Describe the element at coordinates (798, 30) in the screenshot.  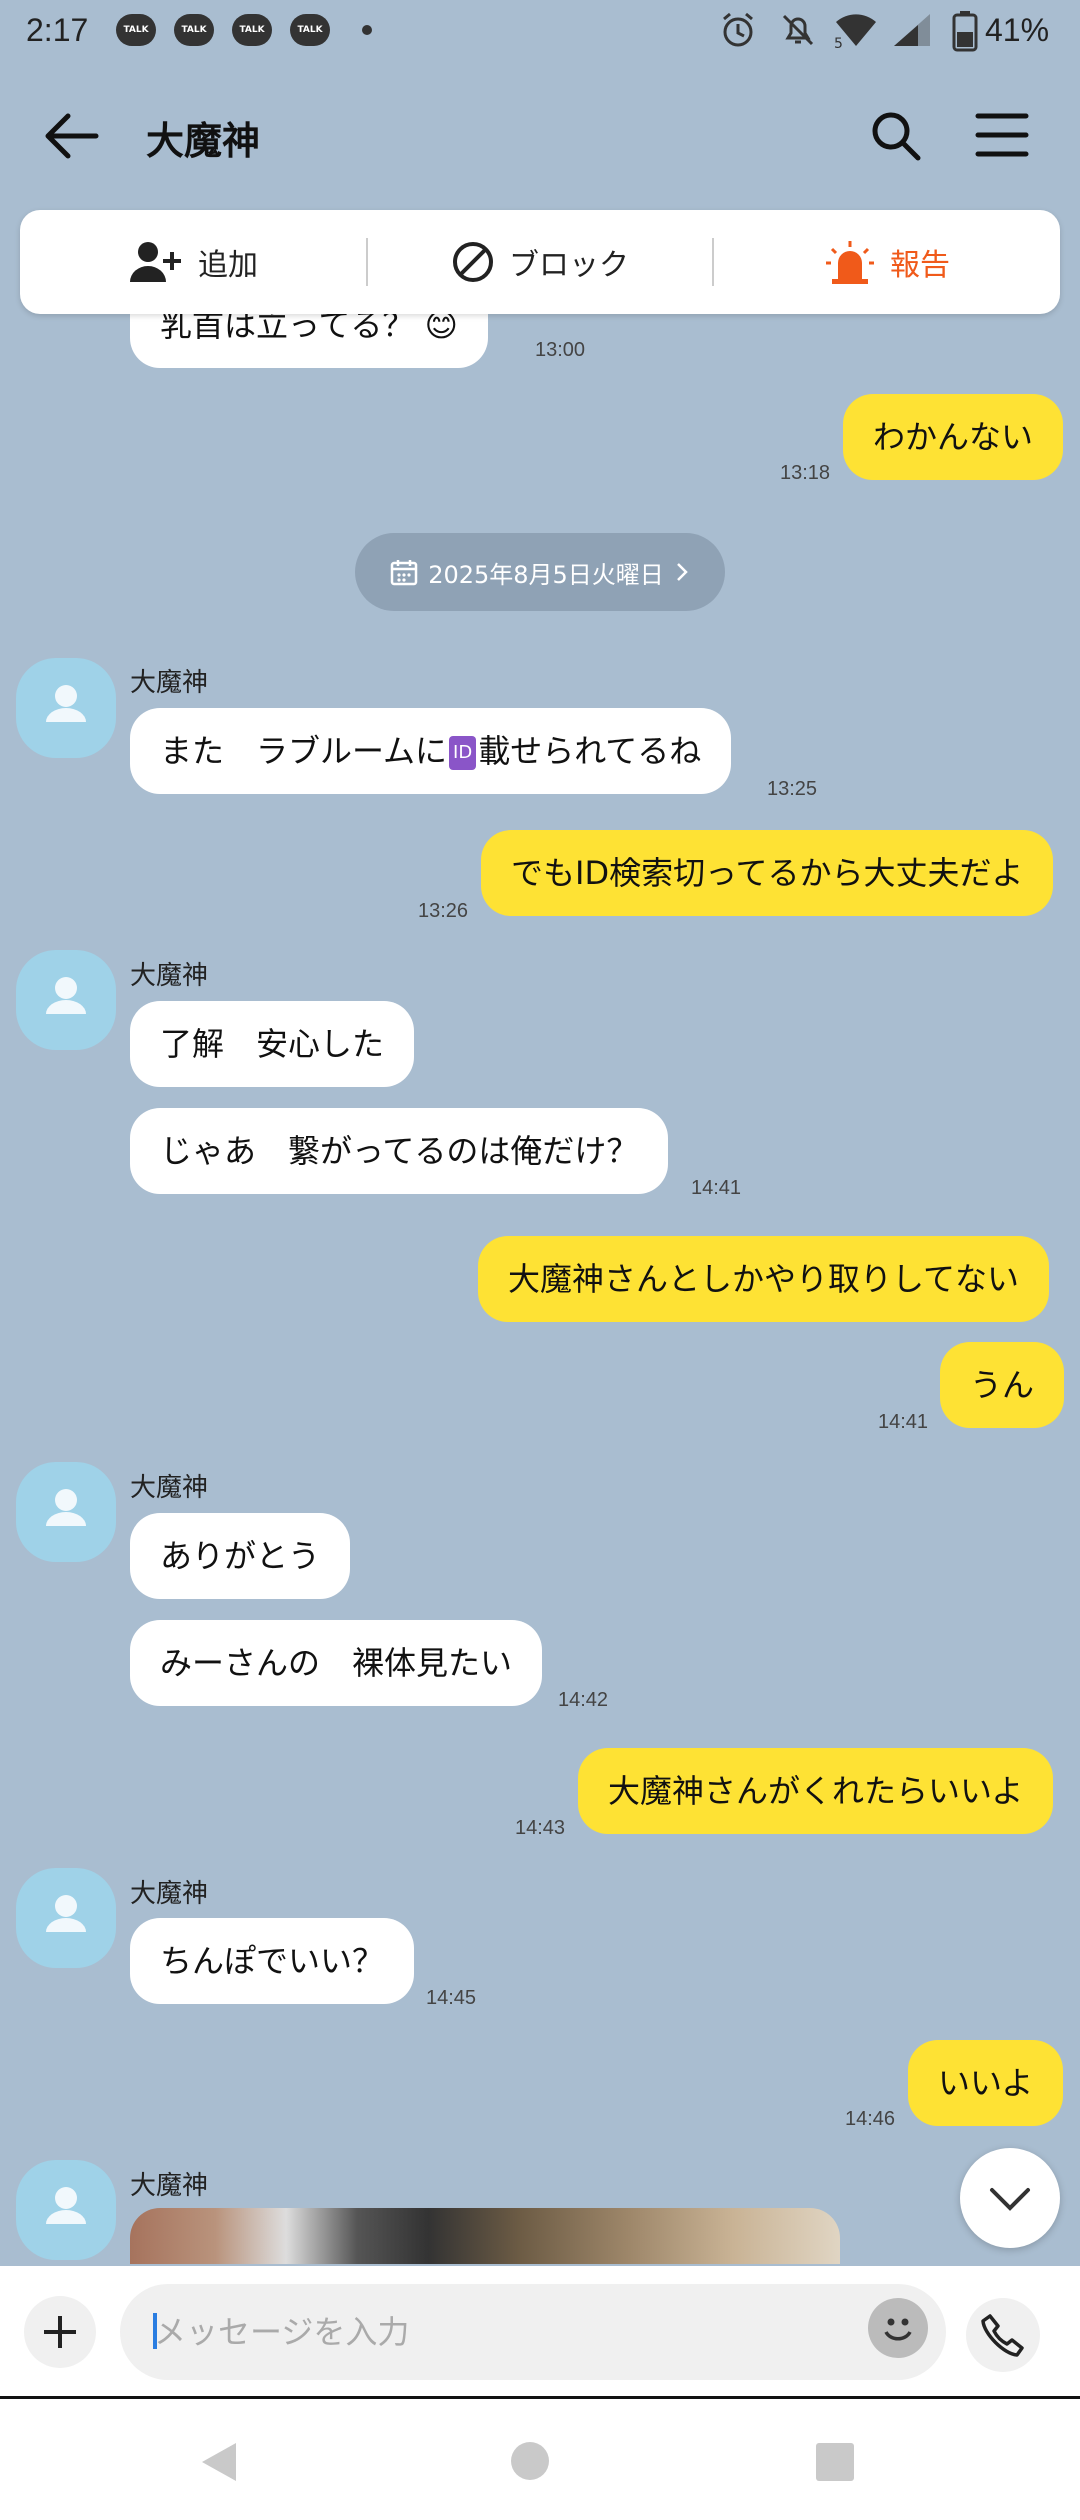
I see `mute-bell-icon` at that location.